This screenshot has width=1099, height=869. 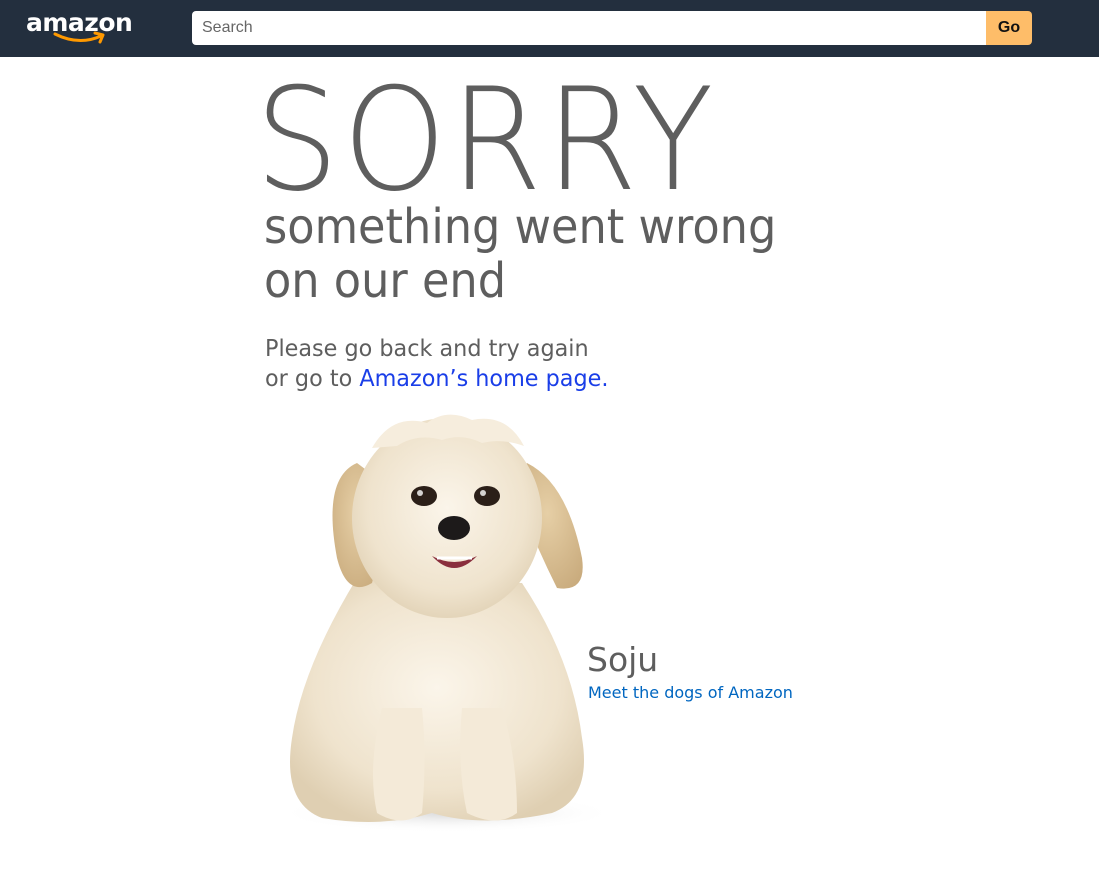 I want to click on message-line-2: or go to Amazon’s home page., so click(x=436, y=379).